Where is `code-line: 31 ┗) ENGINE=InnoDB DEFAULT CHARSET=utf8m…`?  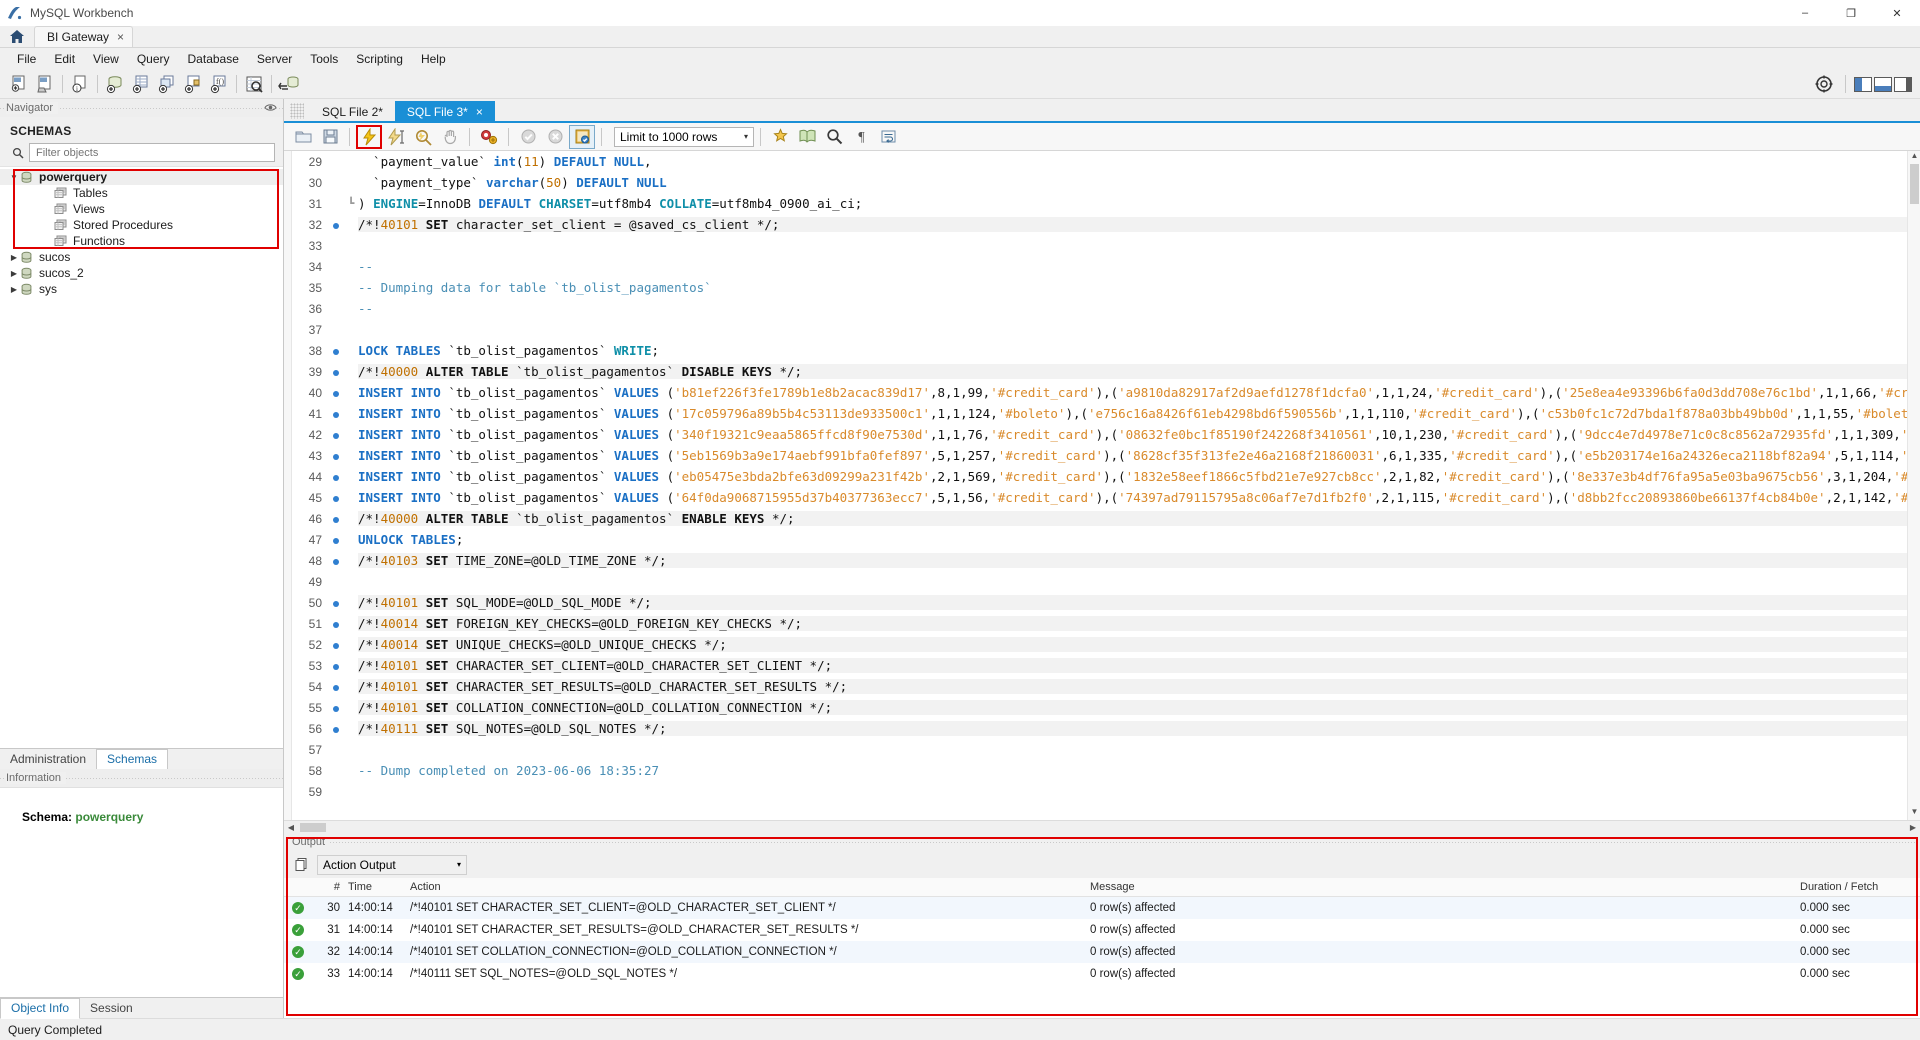 code-line: 31 ┗) ENGINE=InnoDB DEFAULT CHARSET=utf8m… is located at coordinates (1099, 203).